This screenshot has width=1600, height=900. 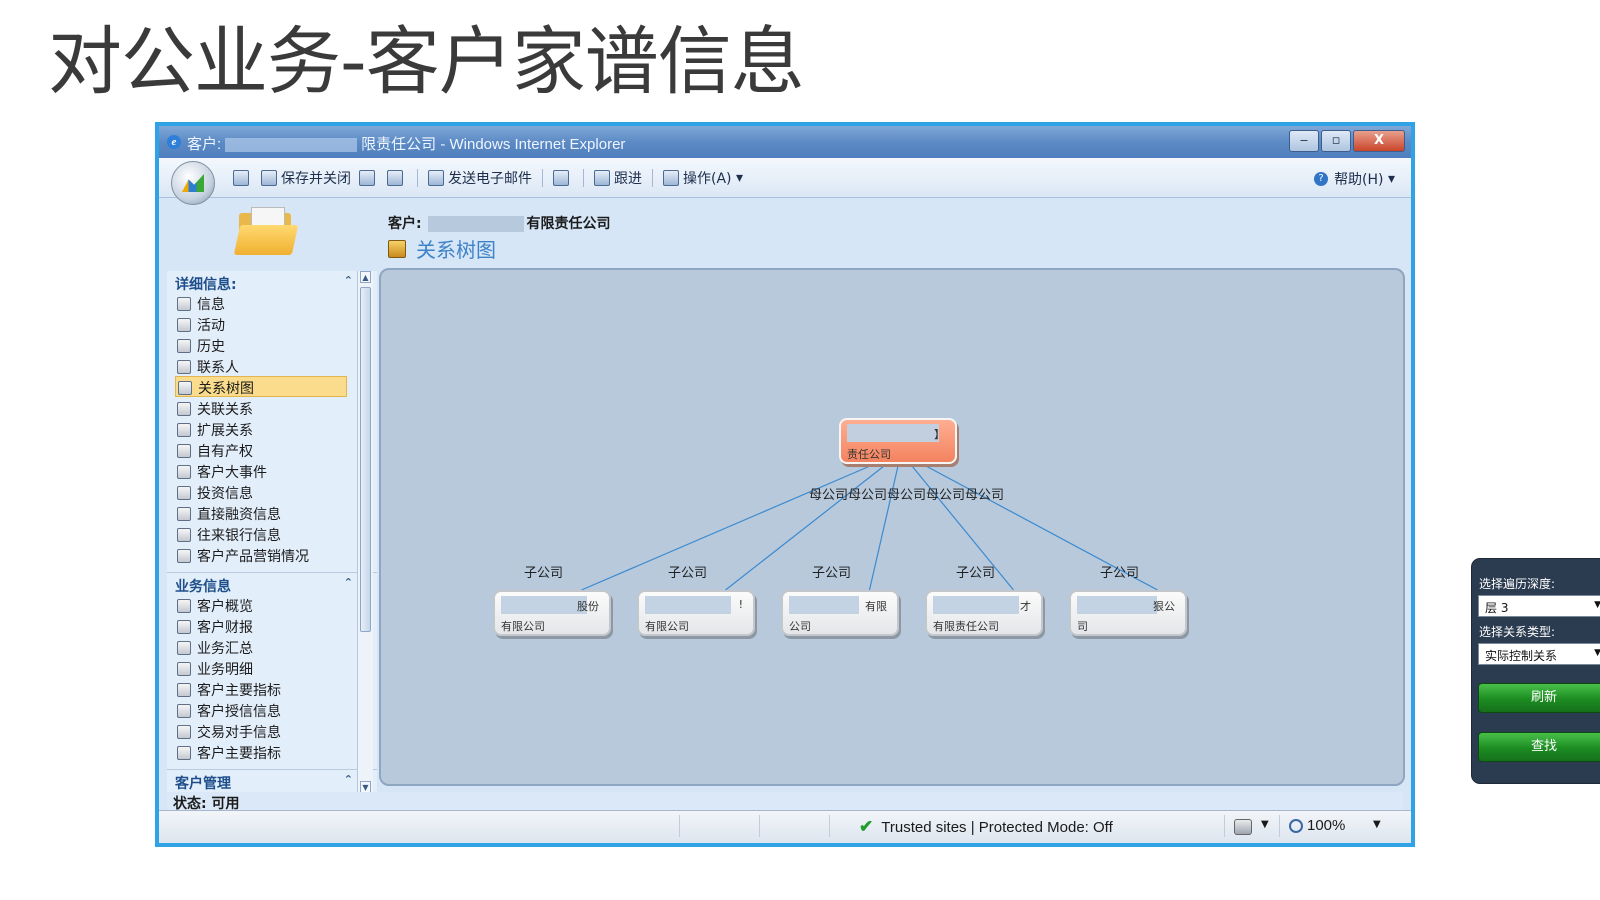 I want to click on view-title: 关系树图, so click(x=442, y=248).